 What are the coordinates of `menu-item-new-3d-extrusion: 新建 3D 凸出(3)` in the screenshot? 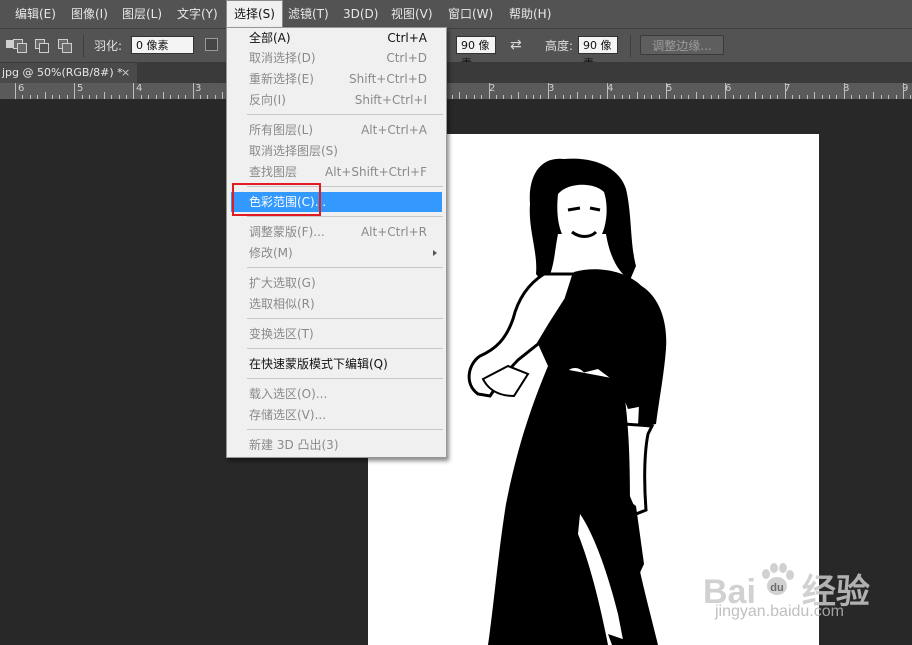 It's located at (336, 445).